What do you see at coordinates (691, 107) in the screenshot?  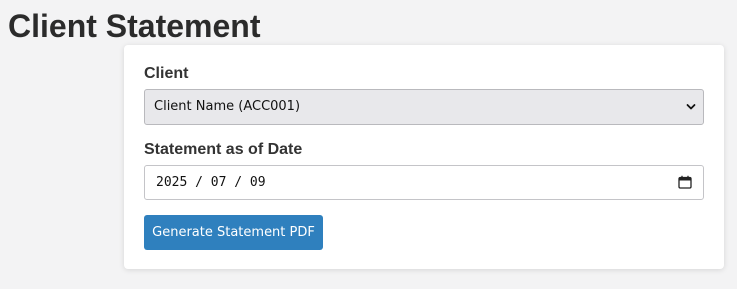 I see `chevron-down-icon` at bounding box center [691, 107].